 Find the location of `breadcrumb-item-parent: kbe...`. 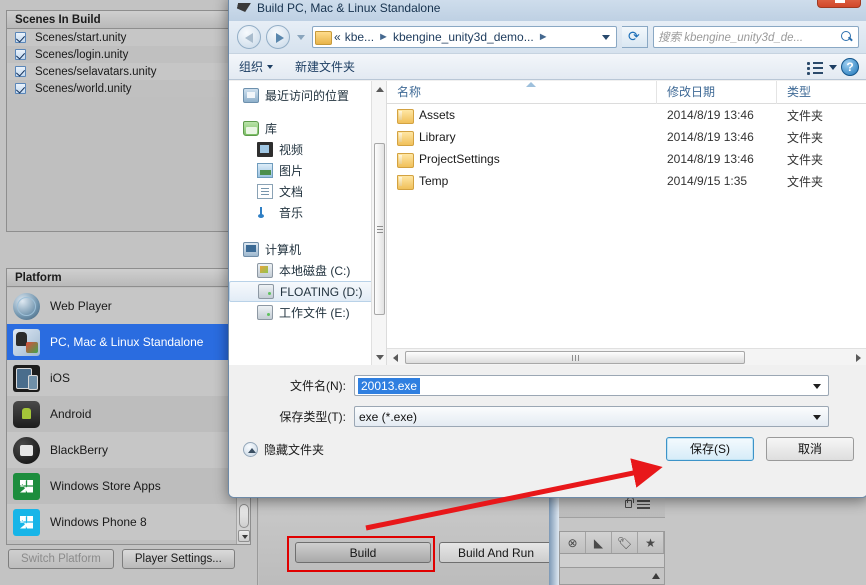

breadcrumb-item-parent: kbe... is located at coordinates (359, 37).